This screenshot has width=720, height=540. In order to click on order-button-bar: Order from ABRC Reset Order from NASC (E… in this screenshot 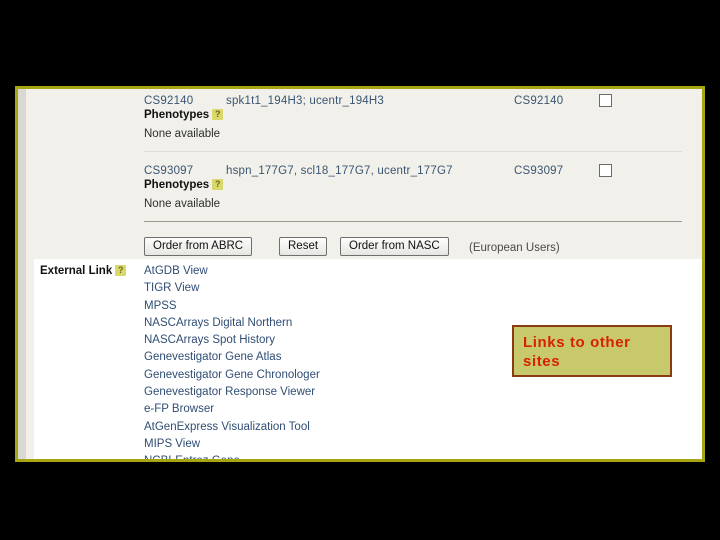, I will do `click(364, 245)`.